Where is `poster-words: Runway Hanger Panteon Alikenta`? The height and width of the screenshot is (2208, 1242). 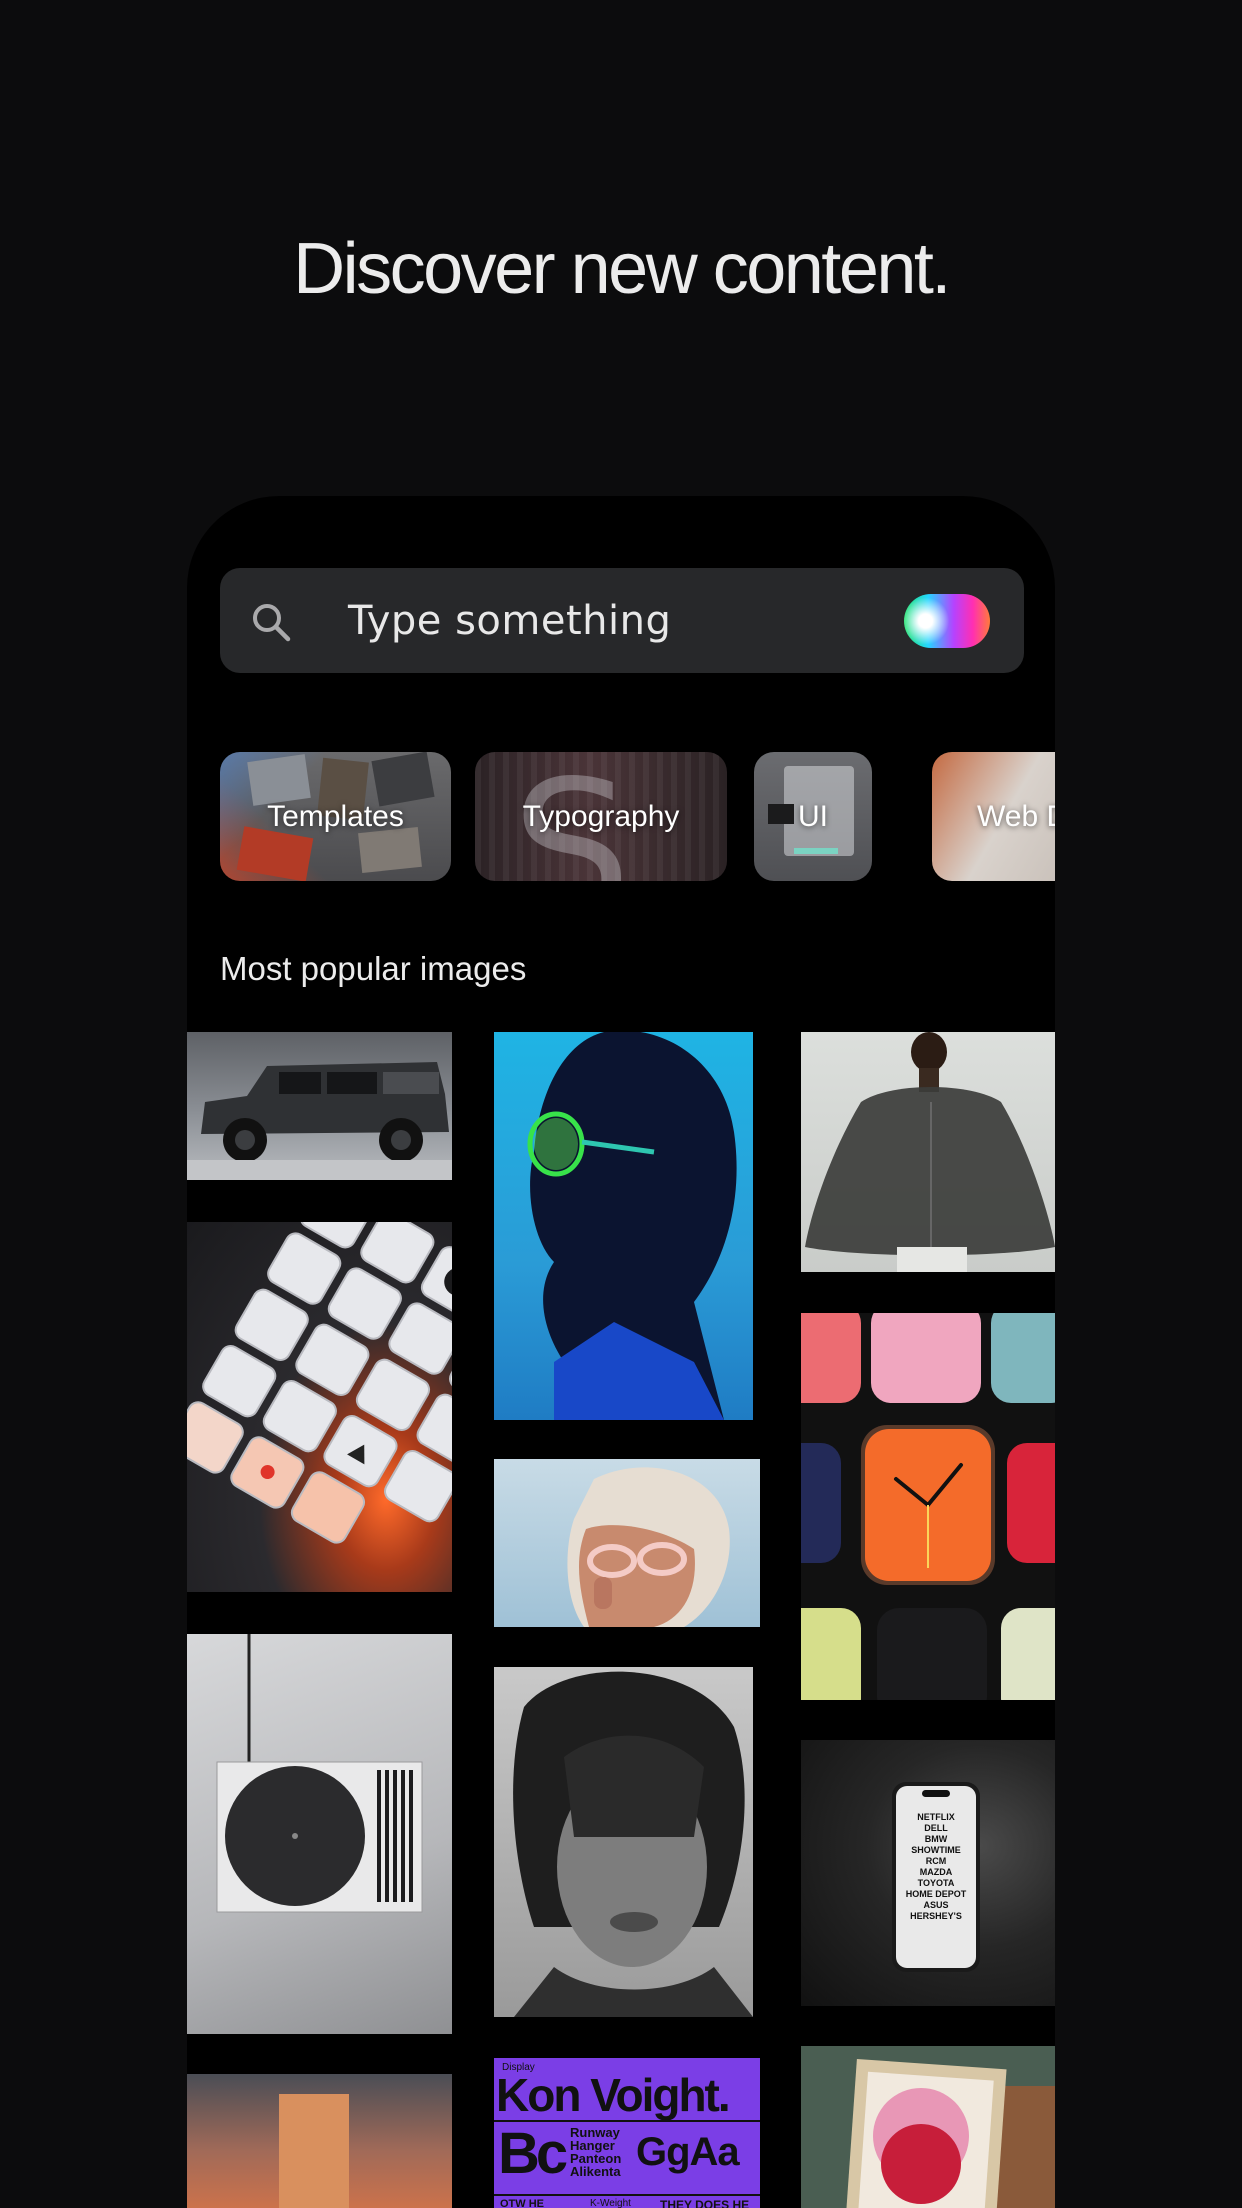
poster-words: Runway Hanger Panteon Alikenta is located at coordinates (596, 2152).